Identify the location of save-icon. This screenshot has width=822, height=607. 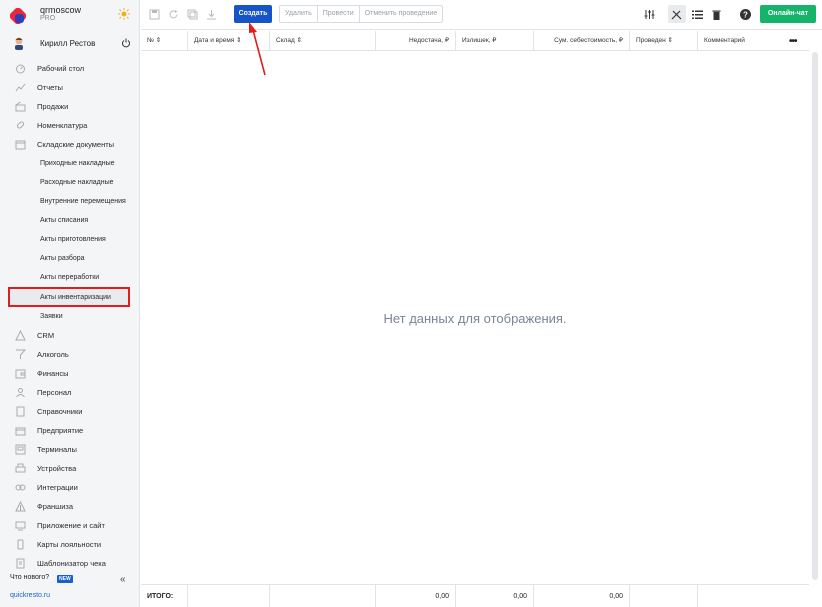
(154, 14).